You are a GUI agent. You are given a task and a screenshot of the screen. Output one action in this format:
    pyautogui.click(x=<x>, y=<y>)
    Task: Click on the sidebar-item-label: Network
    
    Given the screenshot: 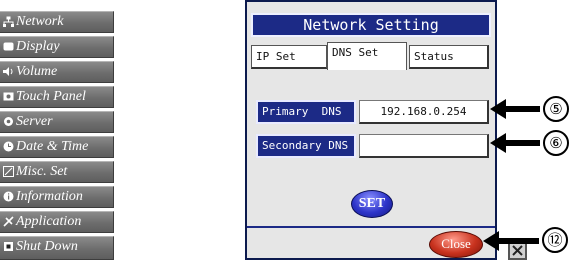 What is the action you would take?
    pyautogui.click(x=40, y=21)
    